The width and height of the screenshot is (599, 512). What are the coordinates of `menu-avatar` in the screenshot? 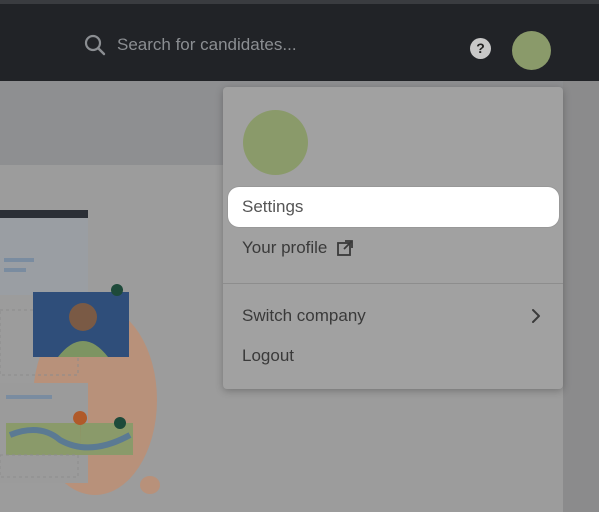 It's located at (275, 142).